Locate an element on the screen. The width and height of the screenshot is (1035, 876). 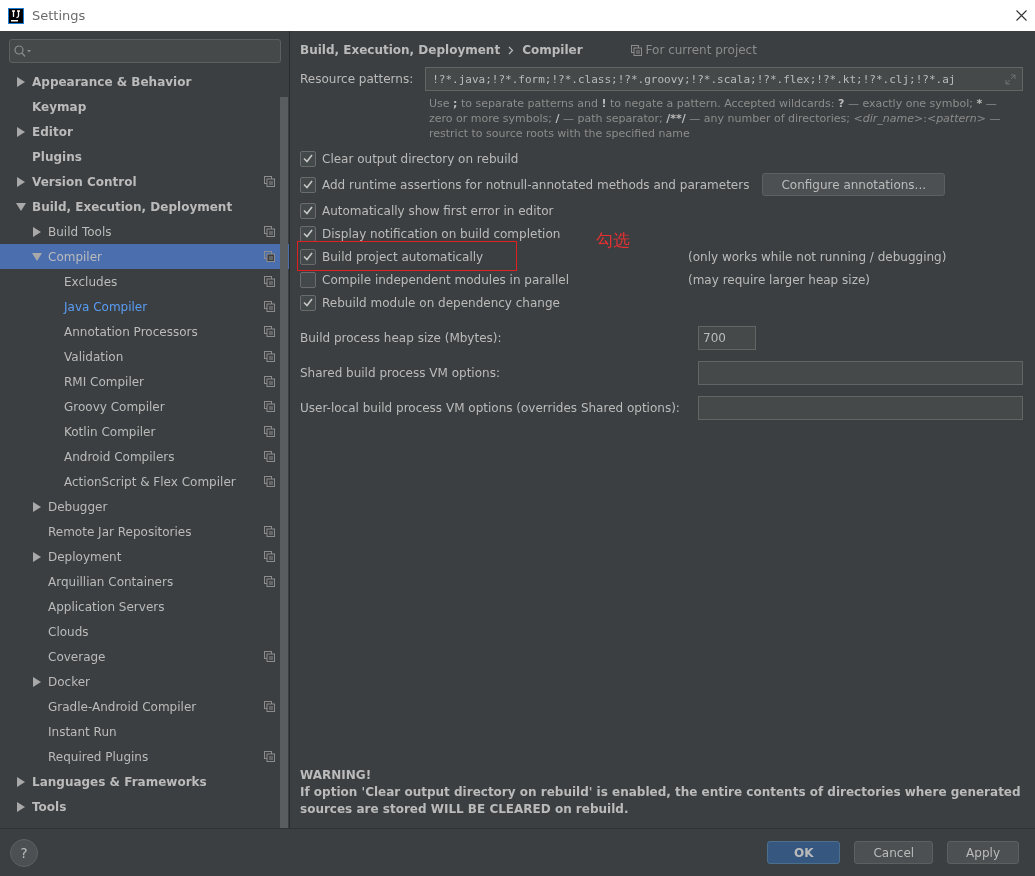
scope-label: For current project is located at coordinates (701, 50).